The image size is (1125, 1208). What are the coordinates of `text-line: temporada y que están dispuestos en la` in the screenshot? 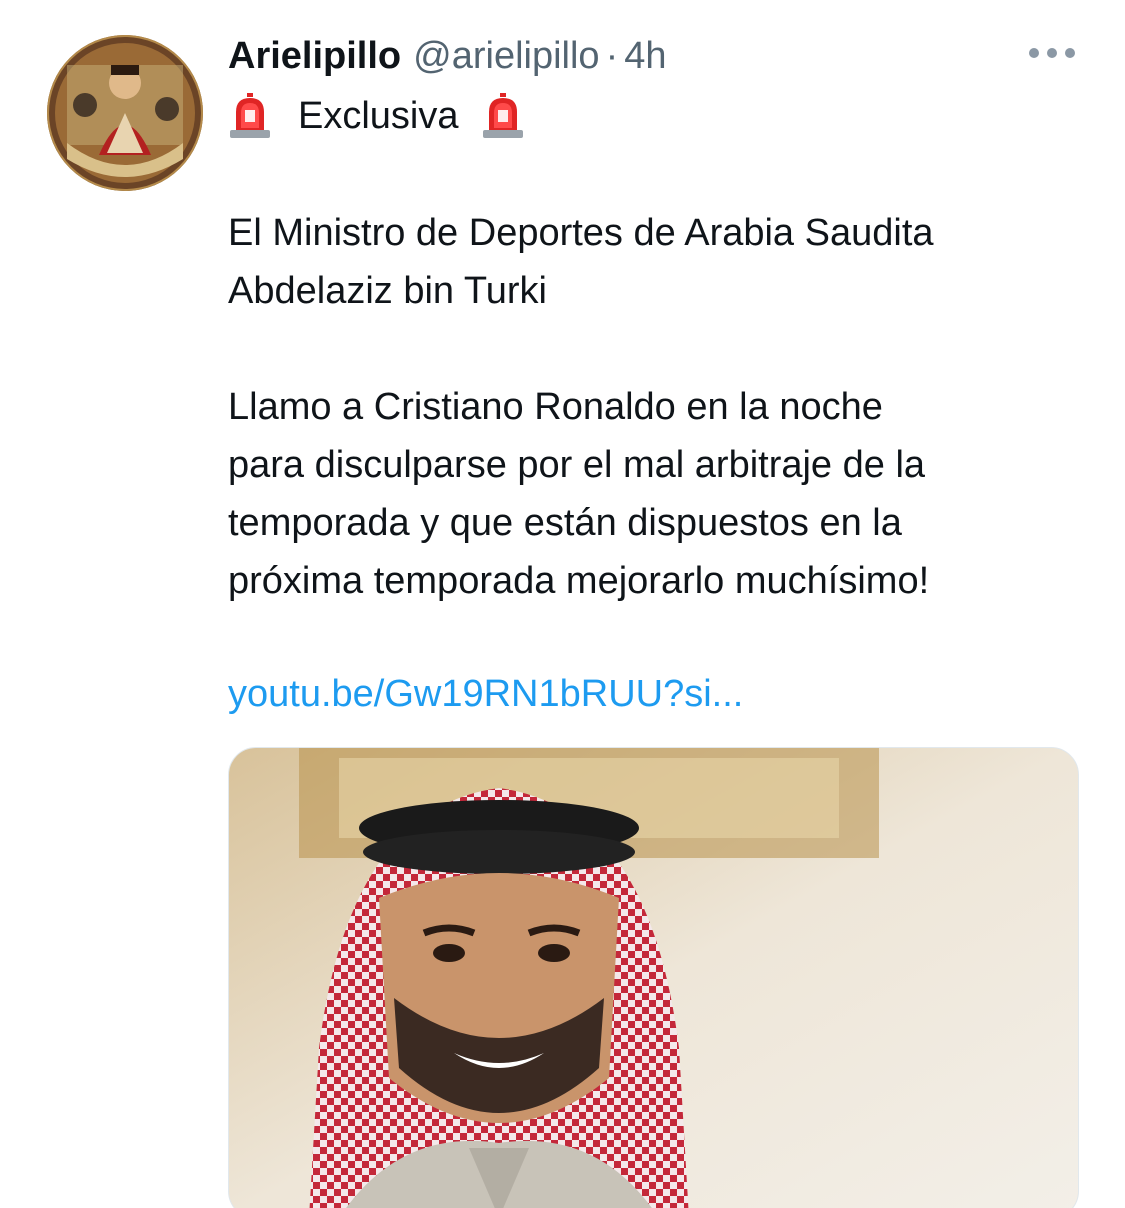 It's located at (565, 523).